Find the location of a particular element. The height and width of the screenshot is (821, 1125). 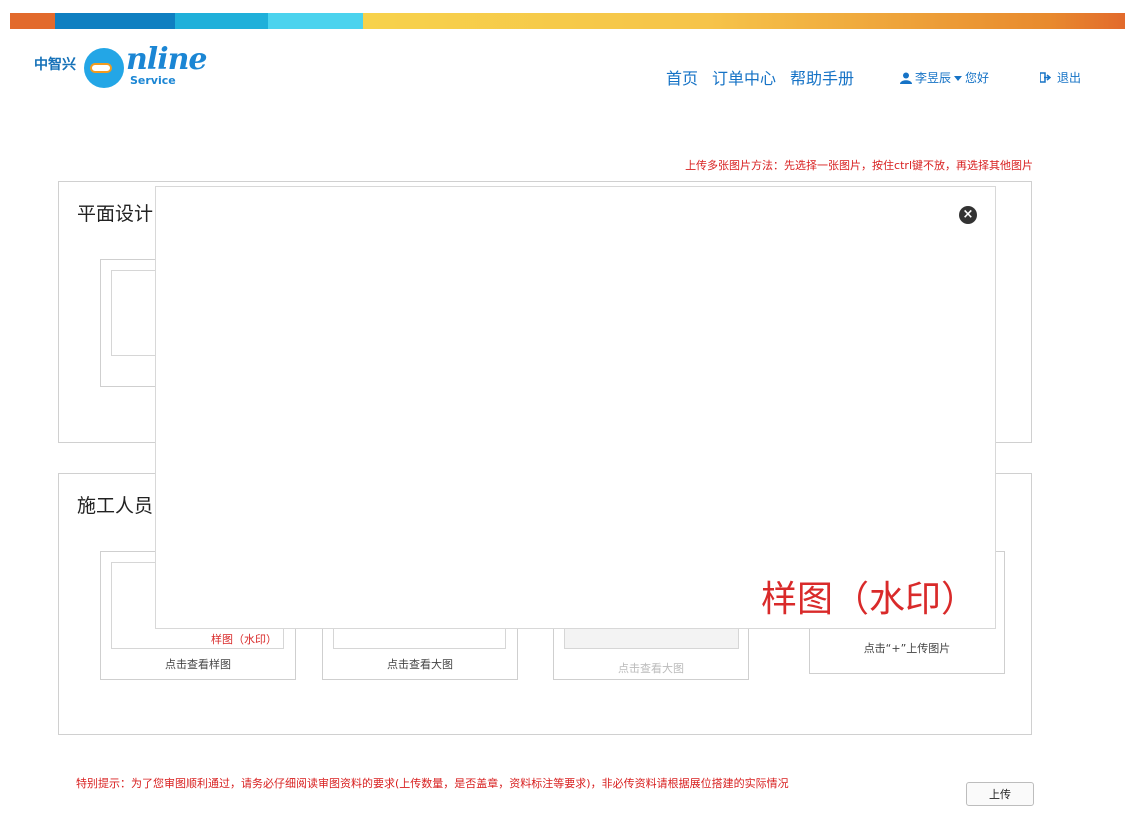

close-circle-icon: × is located at coordinates (968, 215).